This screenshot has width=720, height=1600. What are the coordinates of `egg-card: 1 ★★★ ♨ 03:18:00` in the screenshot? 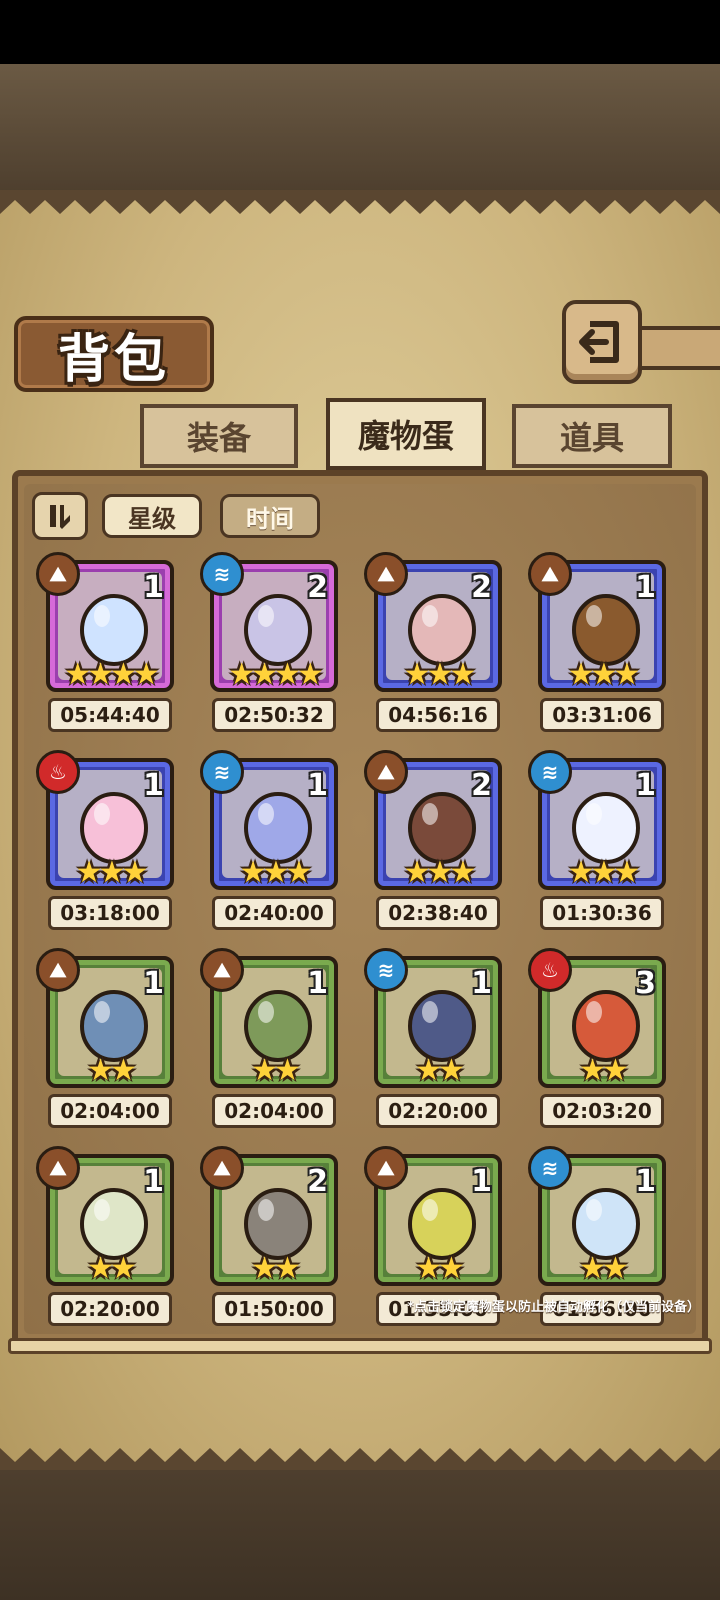 It's located at (109, 843).